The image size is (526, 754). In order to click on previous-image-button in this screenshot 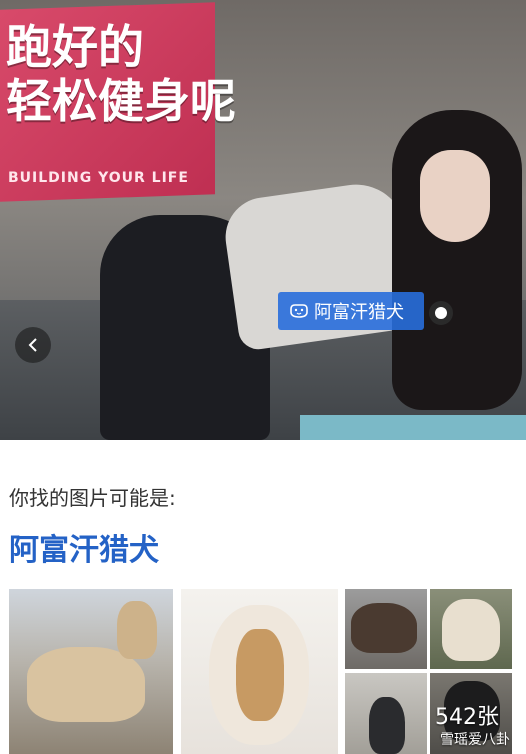, I will do `click(33, 345)`.